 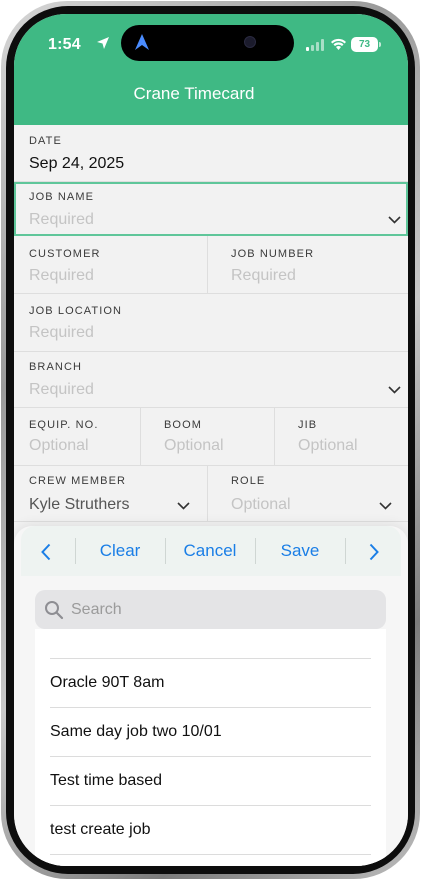 What do you see at coordinates (79, 504) in the screenshot?
I see `crew-member-value: Kyle Struthers` at bounding box center [79, 504].